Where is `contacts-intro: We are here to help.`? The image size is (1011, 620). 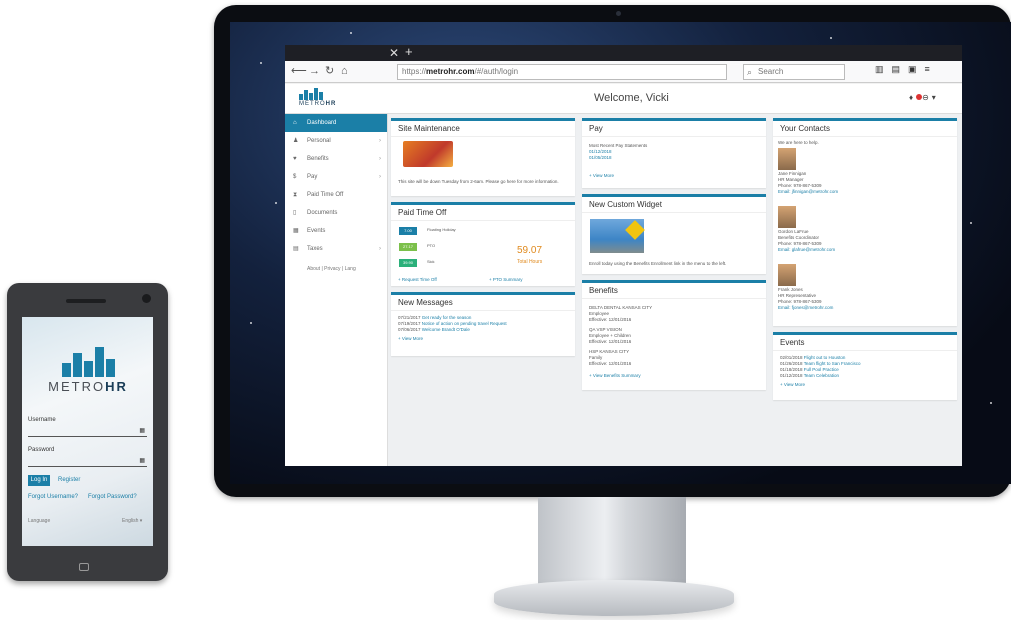 contacts-intro: We are here to help. is located at coordinates (798, 142).